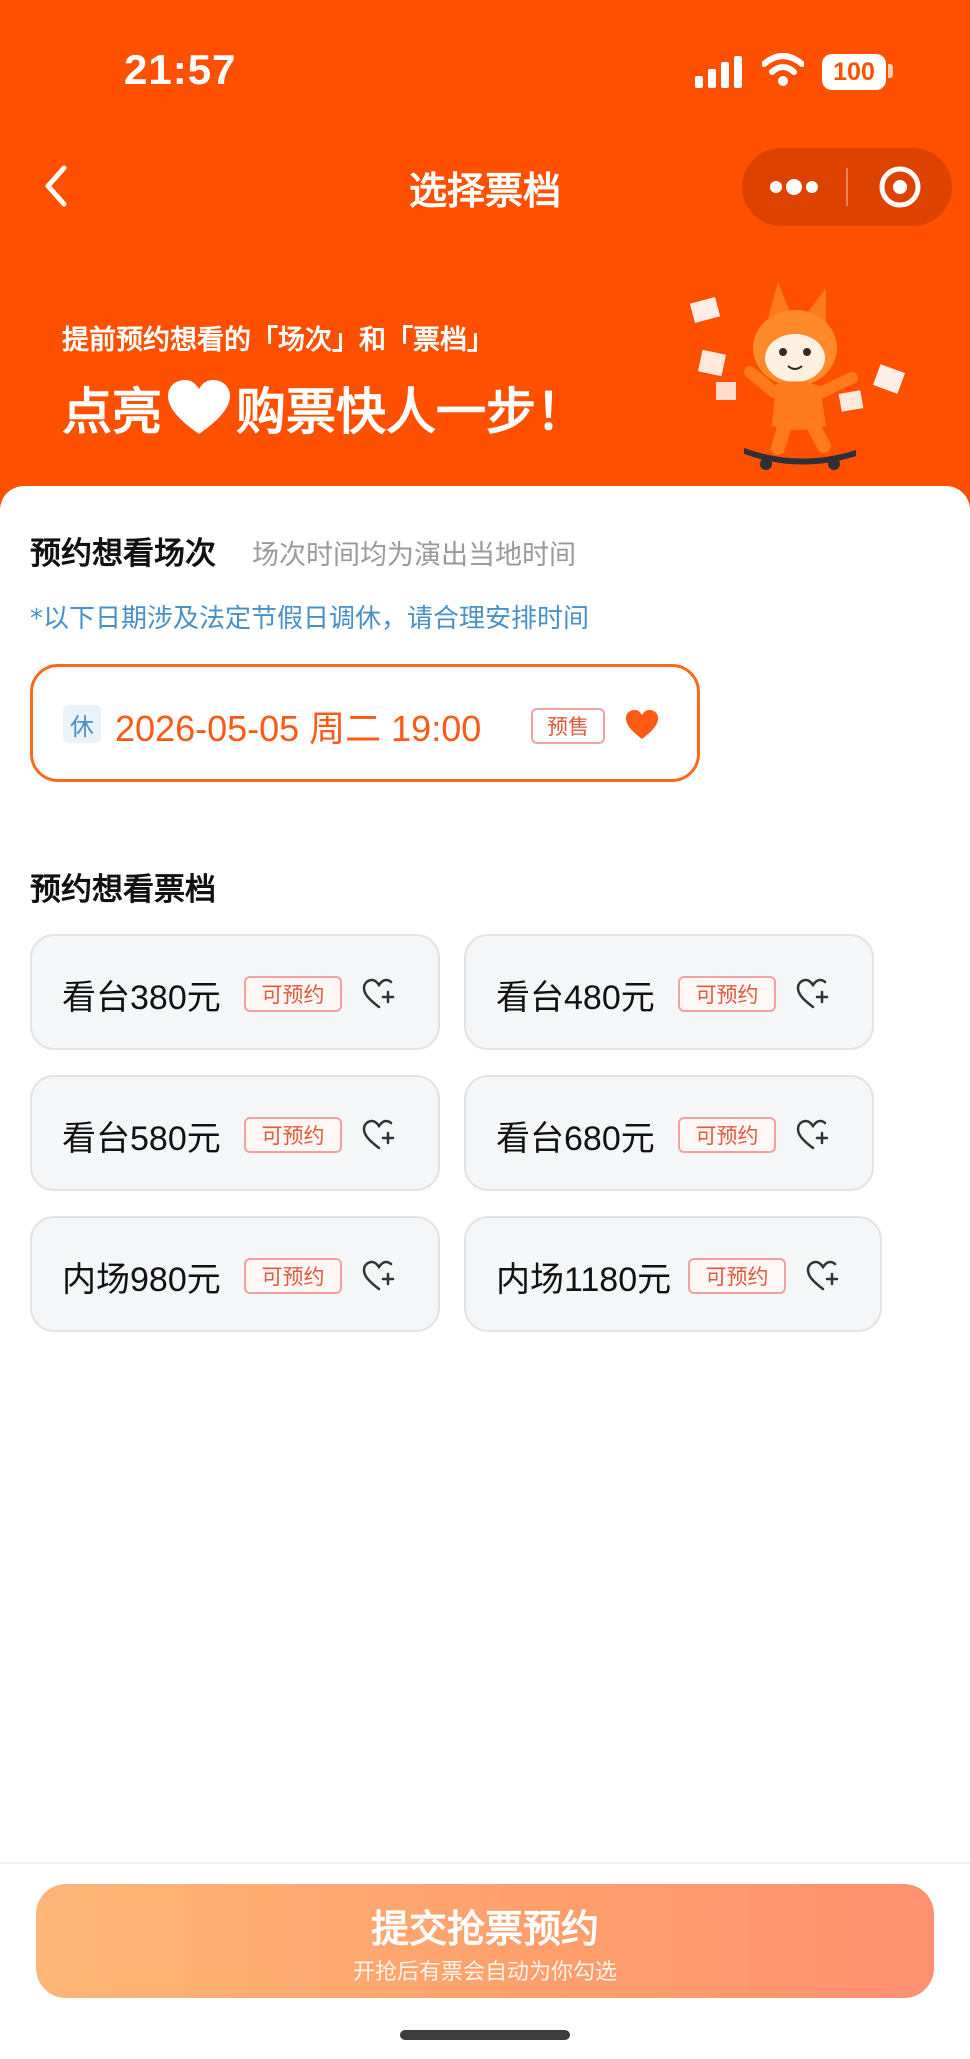  Describe the element at coordinates (485, 2035) in the screenshot. I see `home-indicator` at that location.